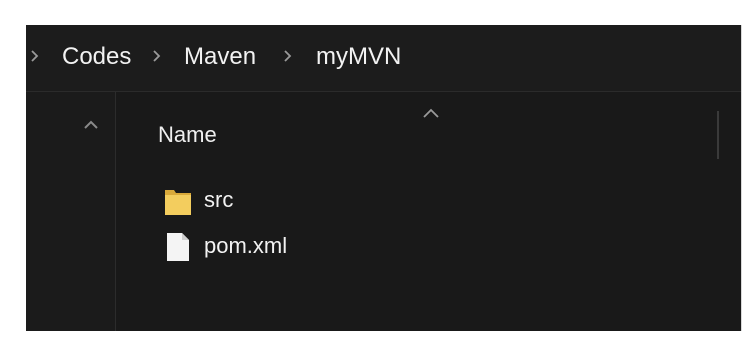 This screenshot has width=745, height=347. I want to click on list-item: pom.xml, so click(306, 246).